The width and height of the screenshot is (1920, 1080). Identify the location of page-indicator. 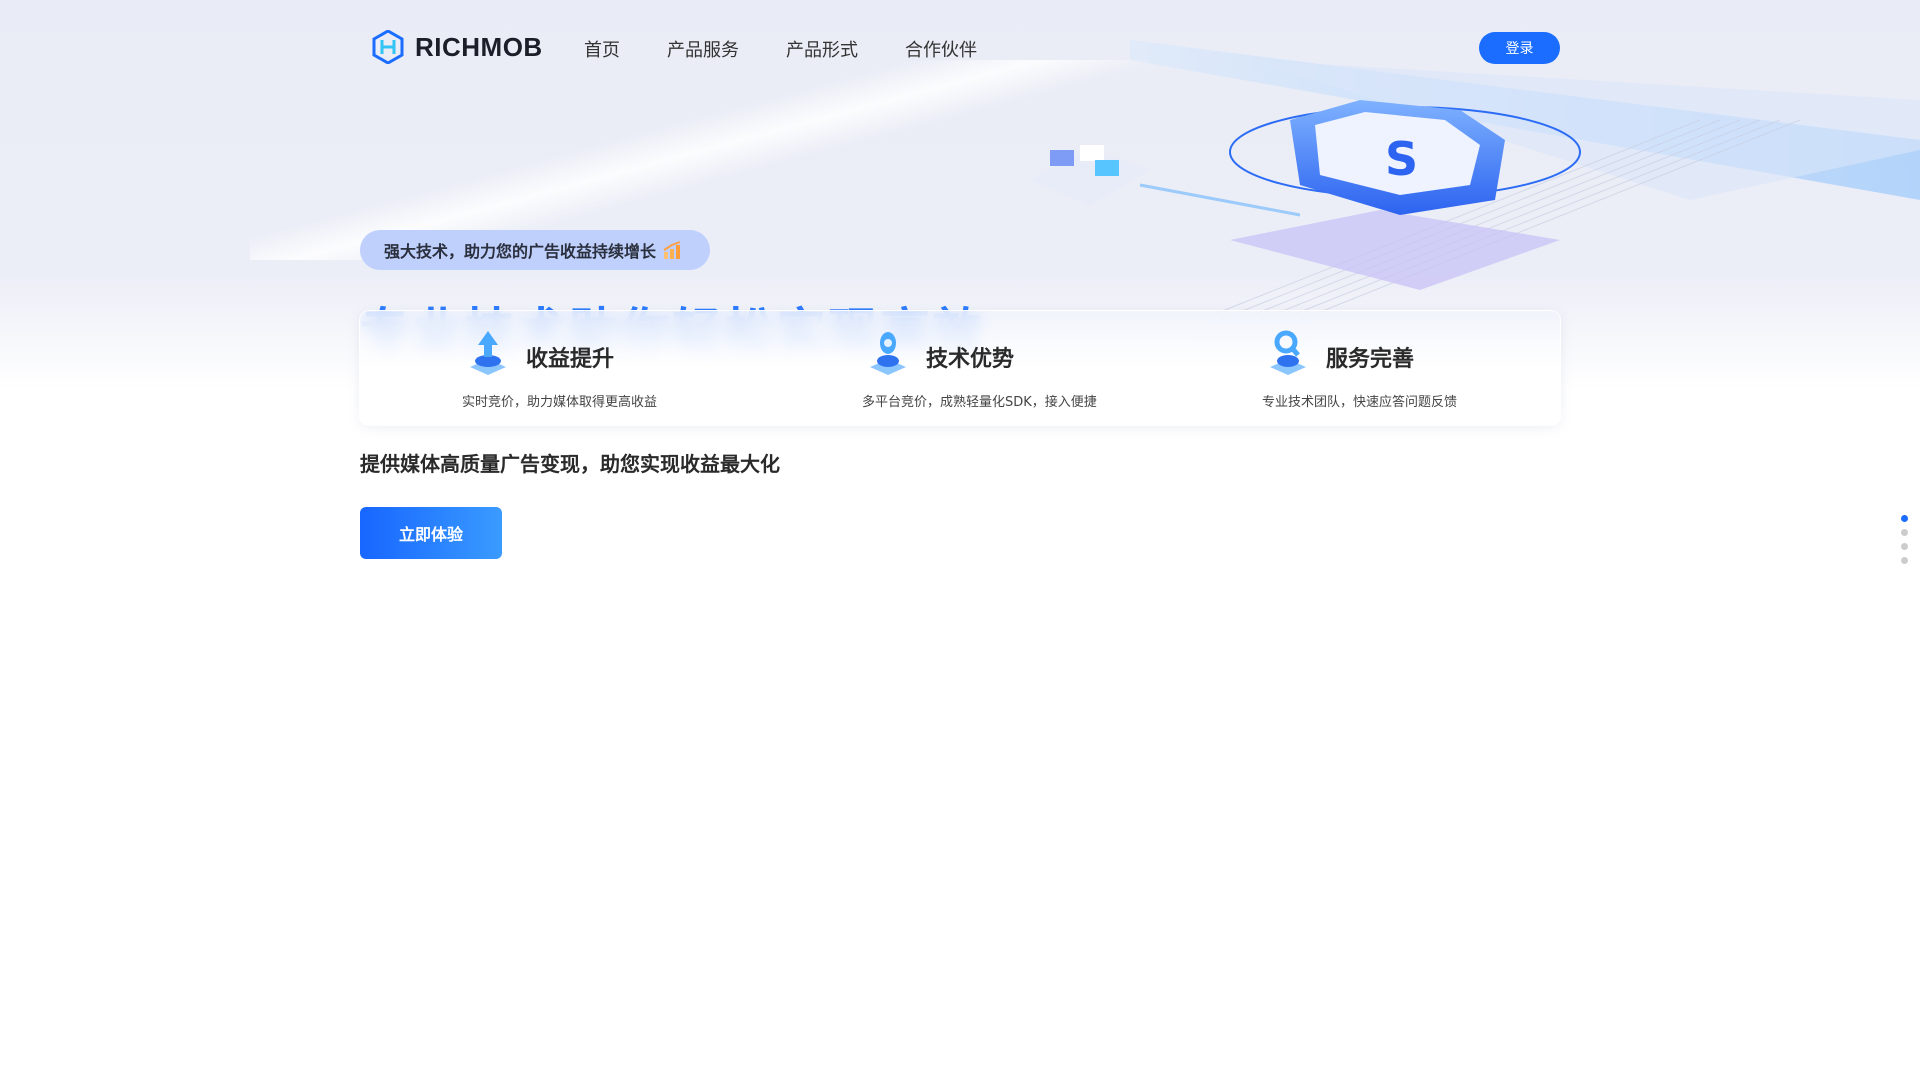
(1904, 539).